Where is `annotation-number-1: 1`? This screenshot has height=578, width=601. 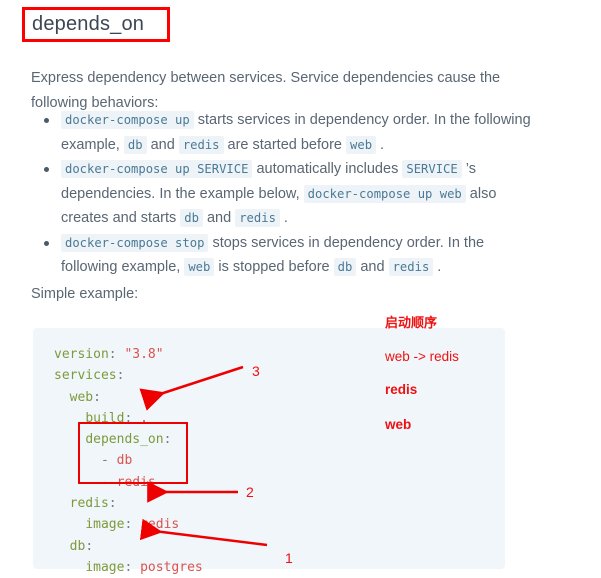
annotation-number-1: 1 is located at coordinates (289, 558).